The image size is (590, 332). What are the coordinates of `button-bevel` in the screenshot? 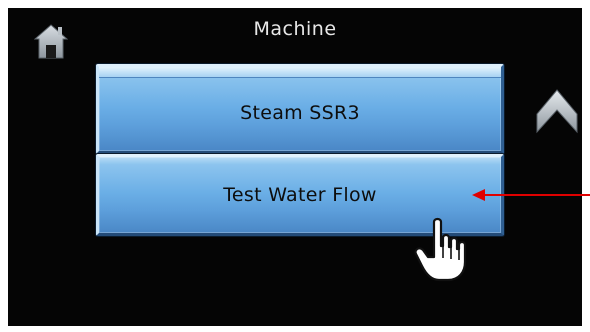 It's located at (300, 72).